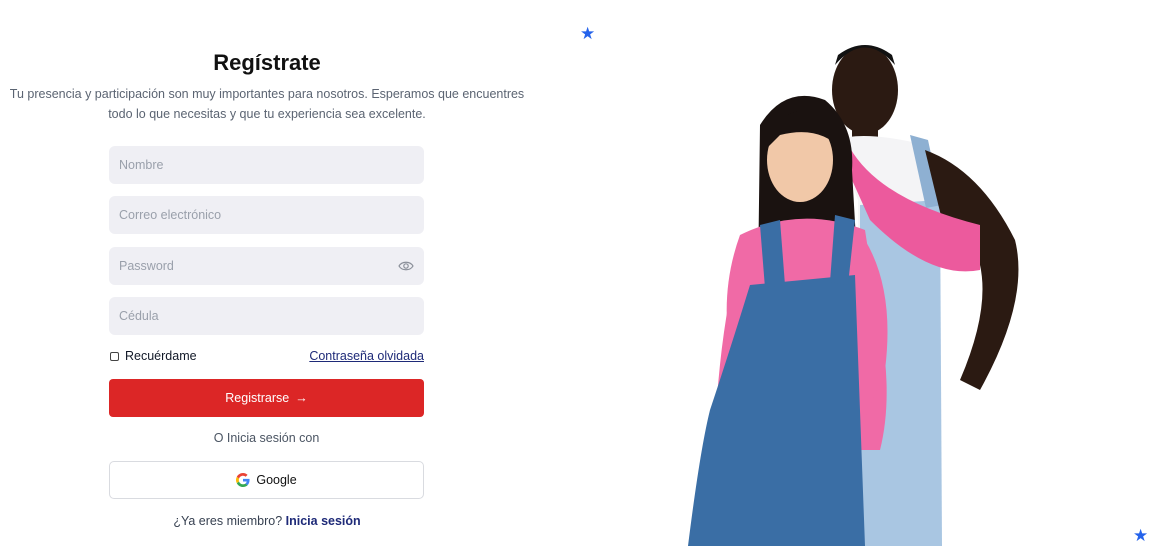 The image size is (1161, 546). I want to click on register-button-label: Registrarse, so click(257, 398).